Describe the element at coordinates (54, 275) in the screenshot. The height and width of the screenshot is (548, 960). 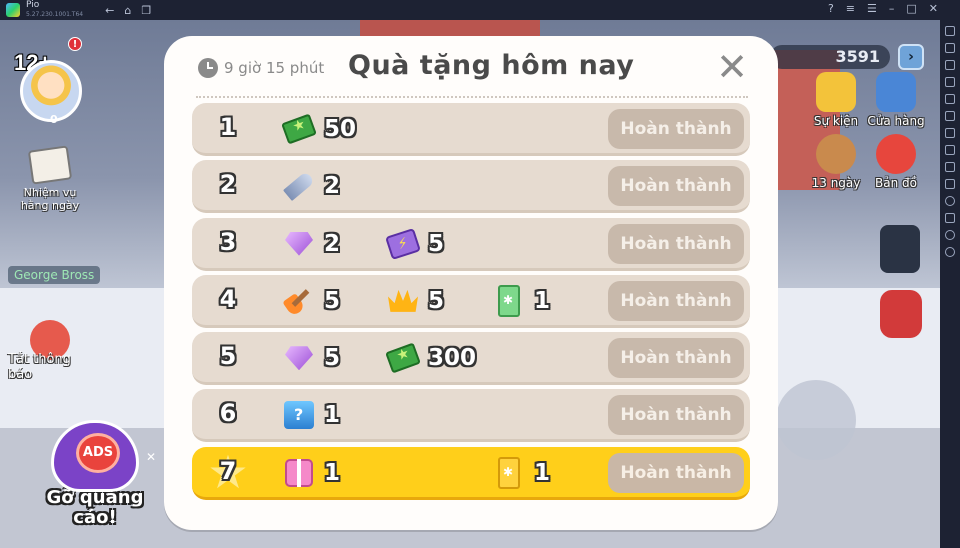
I see `player-name-tag: George Bross` at that location.